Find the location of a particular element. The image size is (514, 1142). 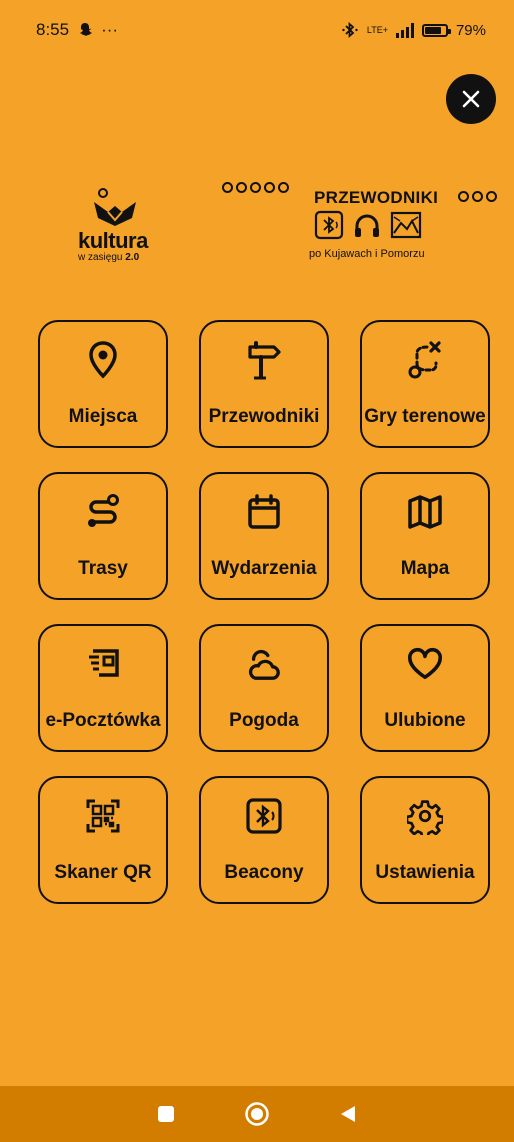

gear-icon is located at coordinates (425, 816).